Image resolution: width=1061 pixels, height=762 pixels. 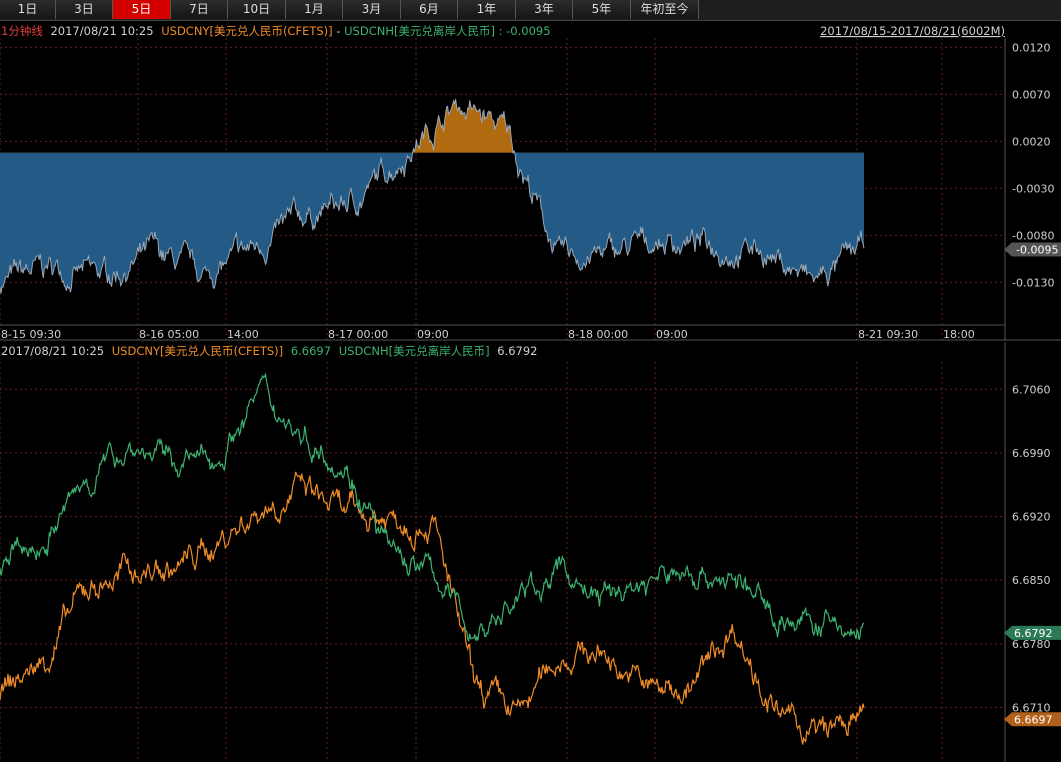 I want to click on tab-9: 1年, so click(x=487, y=9).